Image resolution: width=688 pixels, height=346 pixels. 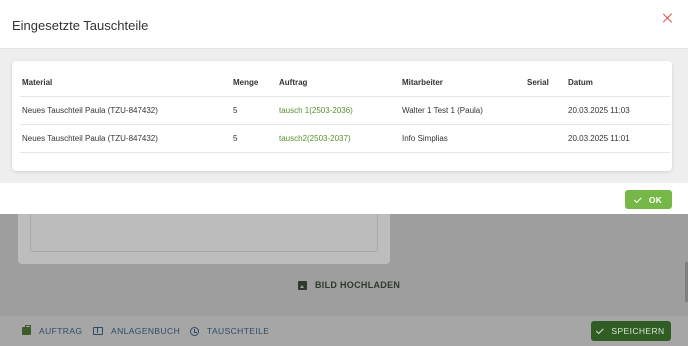 I want to click on nav-tauschteile-label: TAUSCHTEILE, so click(x=238, y=331).